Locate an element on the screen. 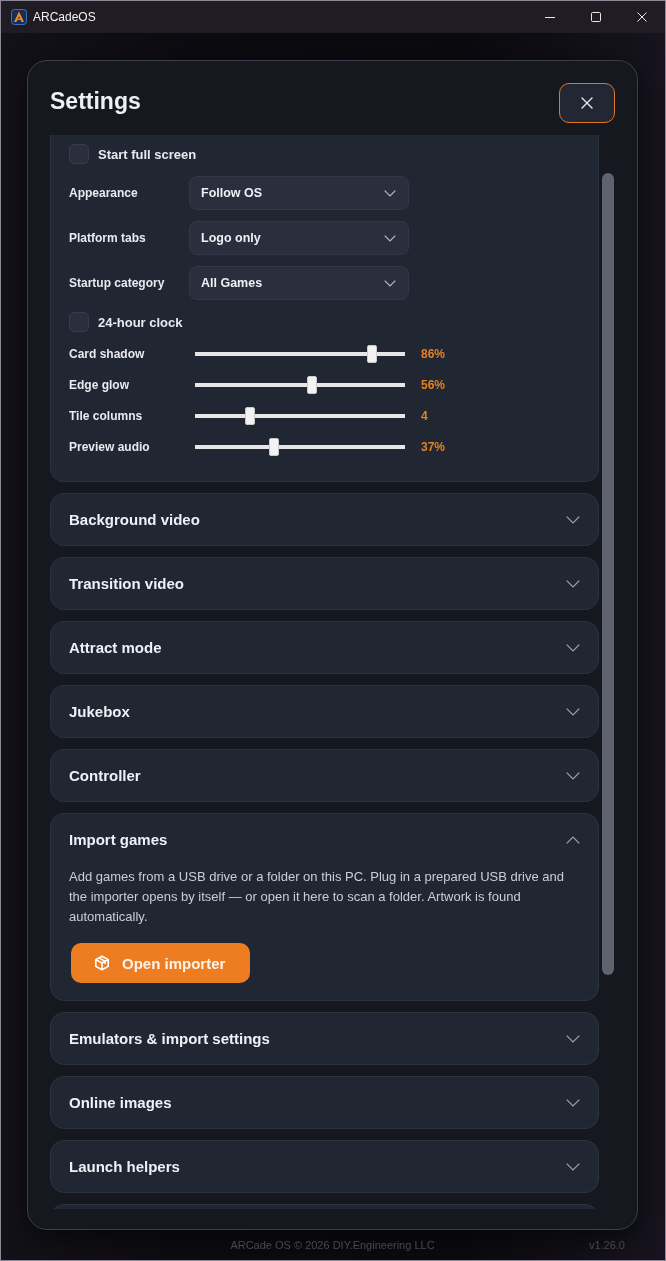 Image resolution: width=666 pixels, height=1261 pixels. version-text: v1.26.0 is located at coordinates (606, 1245).